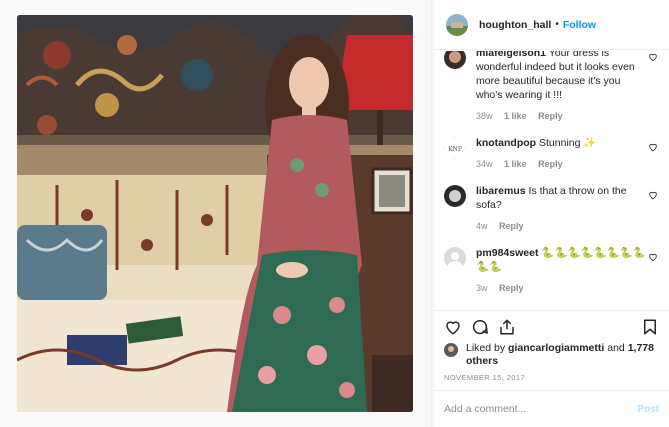 This screenshot has height=427, width=669. What do you see at coordinates (648, 409) in the screenshot?
I see `post-button: Post` at bounding box center [648, 409].